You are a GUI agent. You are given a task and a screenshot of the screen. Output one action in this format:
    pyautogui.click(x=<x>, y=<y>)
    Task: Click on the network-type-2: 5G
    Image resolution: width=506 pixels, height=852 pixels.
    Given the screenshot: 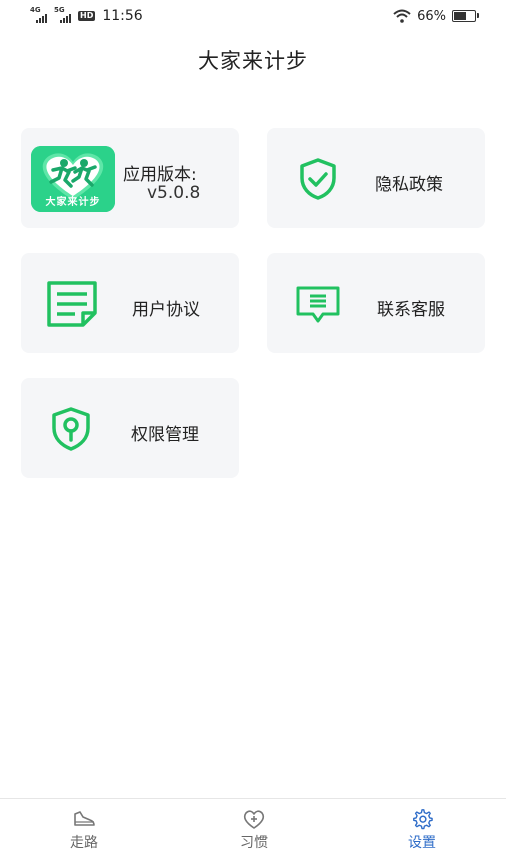 What is the action you would take?
    pyautogui.click(x=59, y=10)
    